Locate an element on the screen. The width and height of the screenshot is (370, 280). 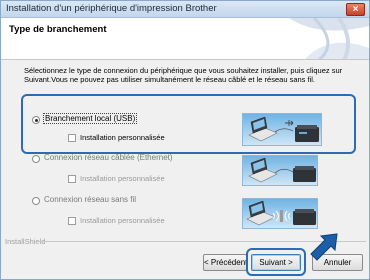
custom-install-checkbox-ethernet is located at coordinates (72, 179).